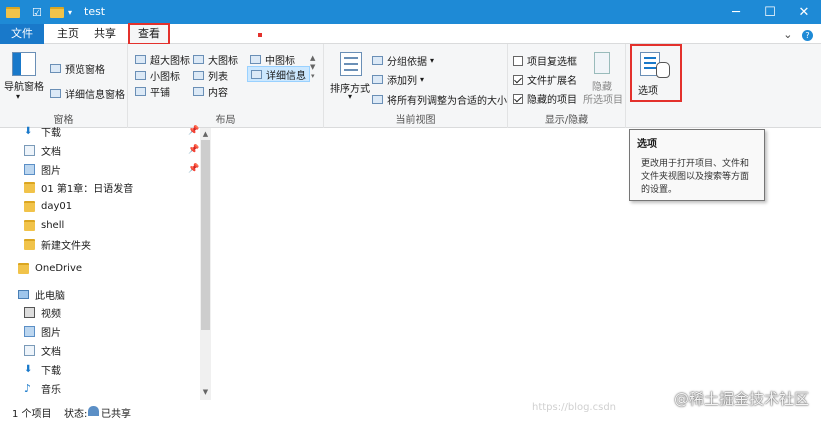 The image size is (821, 424). Describe the element at coordinates (42, 150) in the screenshot. I see `nav-item-documents: 文档` at that location.